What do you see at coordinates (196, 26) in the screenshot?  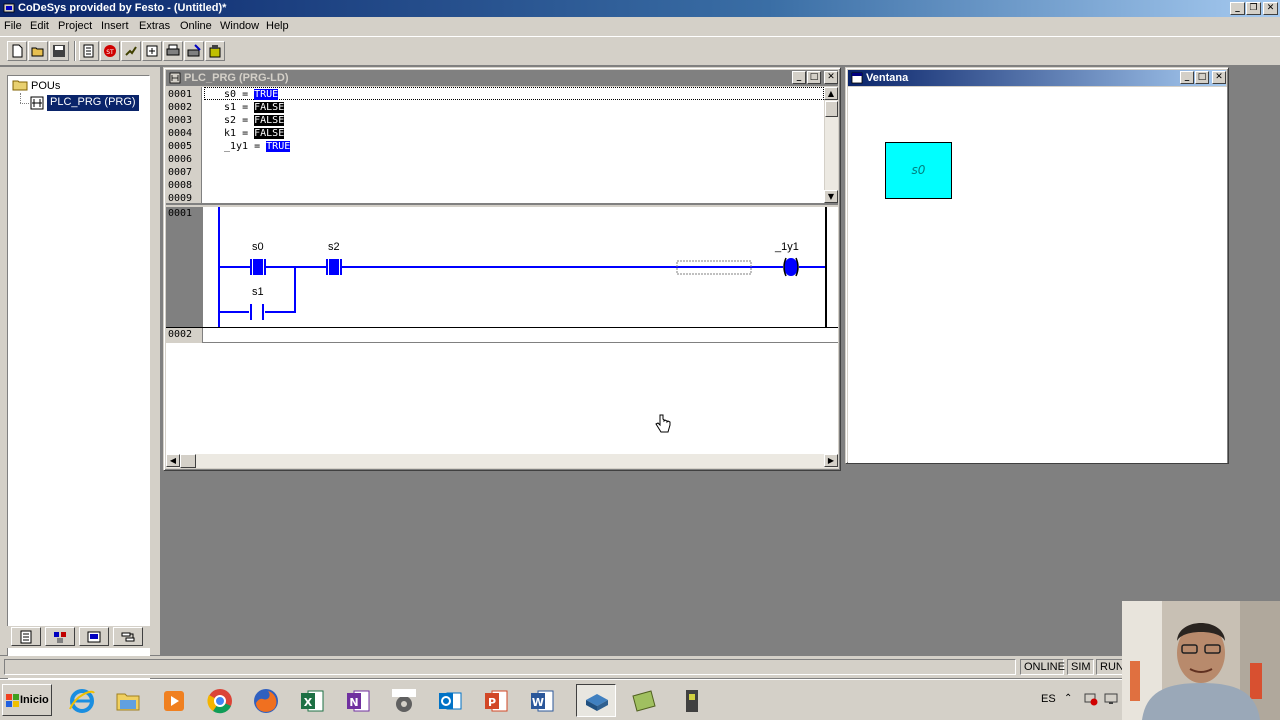 I see `menu-online: Online` at bounding box center [196, 26].